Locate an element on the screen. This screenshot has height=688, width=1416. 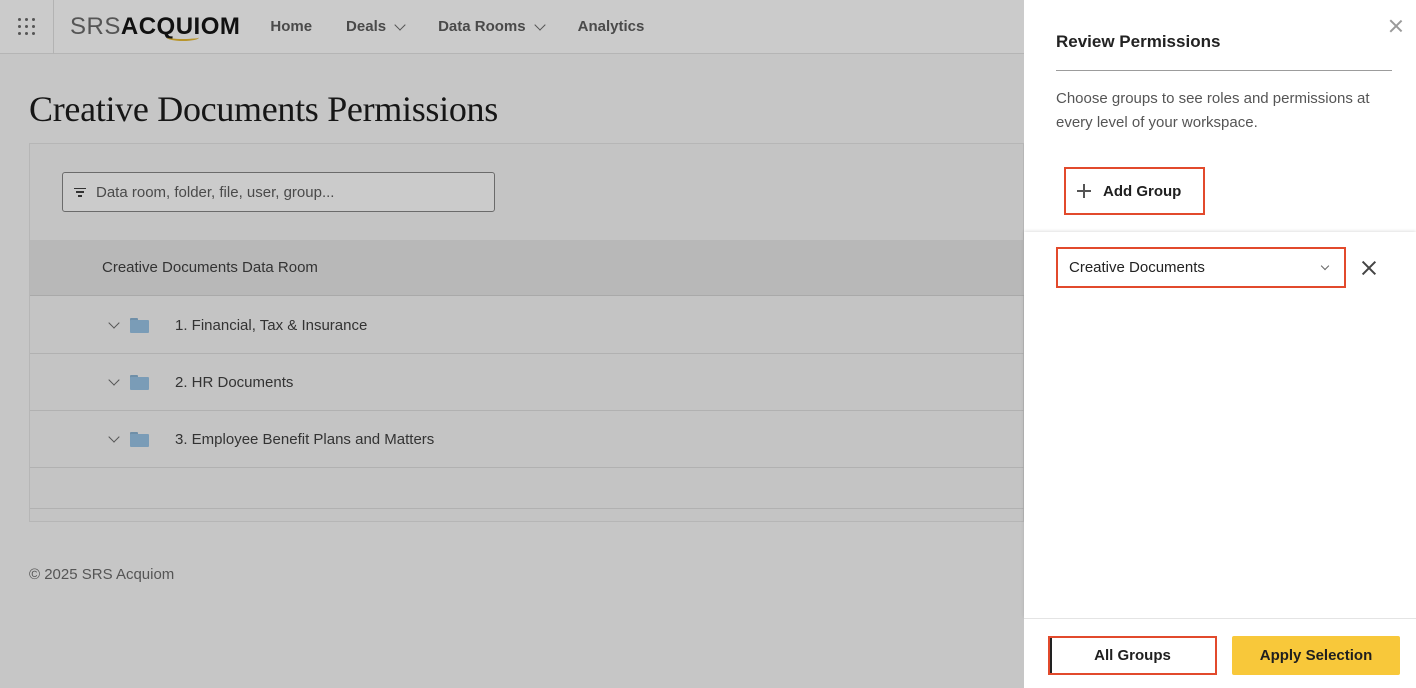
app-launcher-button is located at coordinates (27, 27).